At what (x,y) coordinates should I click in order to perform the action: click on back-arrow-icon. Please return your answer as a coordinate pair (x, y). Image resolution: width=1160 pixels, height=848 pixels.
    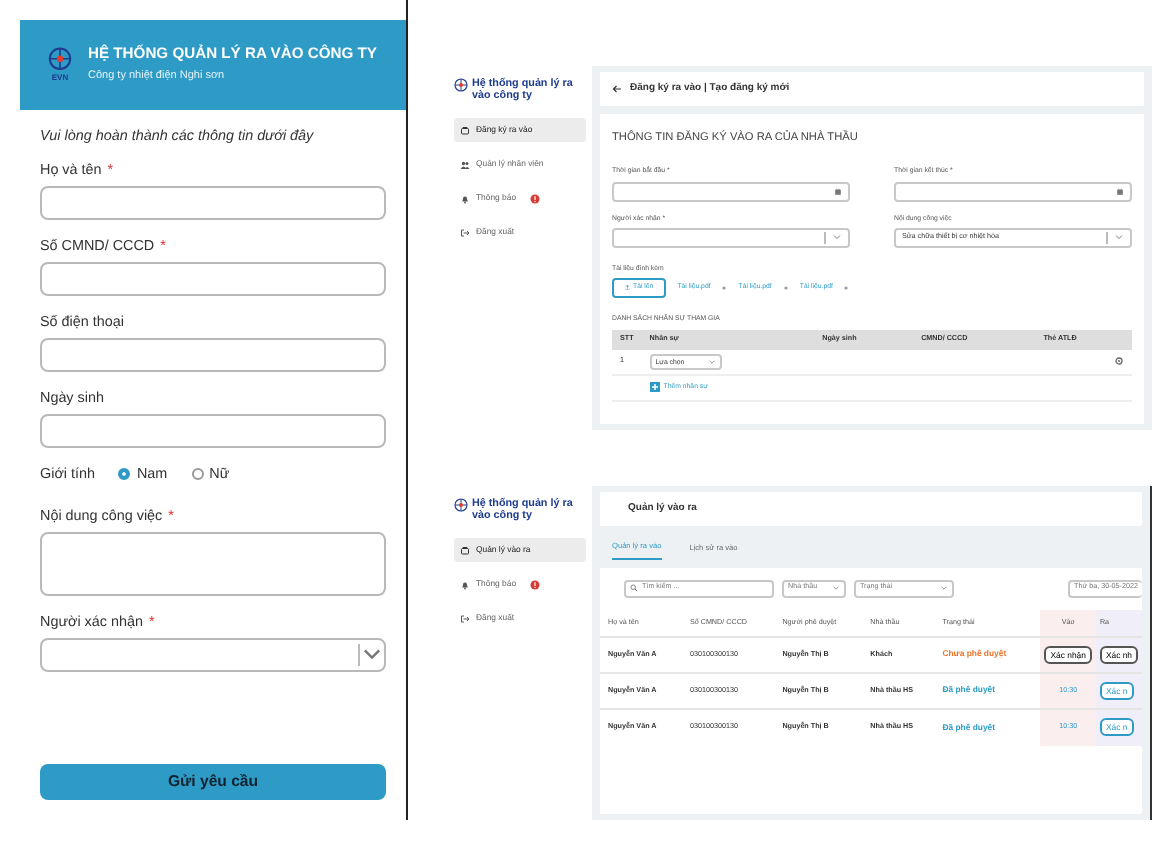
    Looking at the image, I should click on (617, 89).